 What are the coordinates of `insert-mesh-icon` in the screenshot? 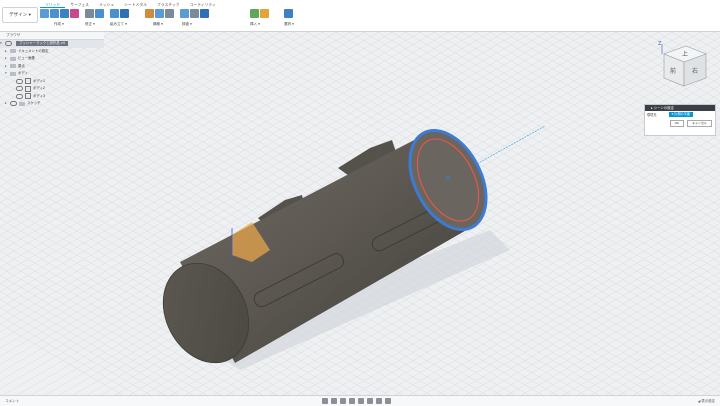 It's located at (264, 13).